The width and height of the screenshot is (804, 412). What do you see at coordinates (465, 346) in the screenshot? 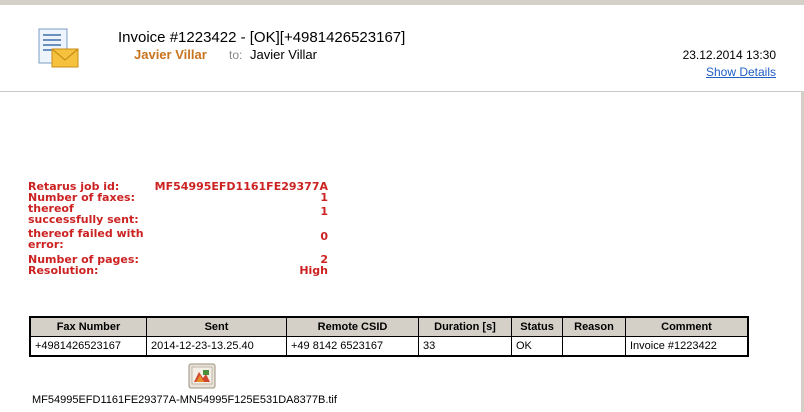
I see `cell-duration: 33` at bounding box center [465, 346].